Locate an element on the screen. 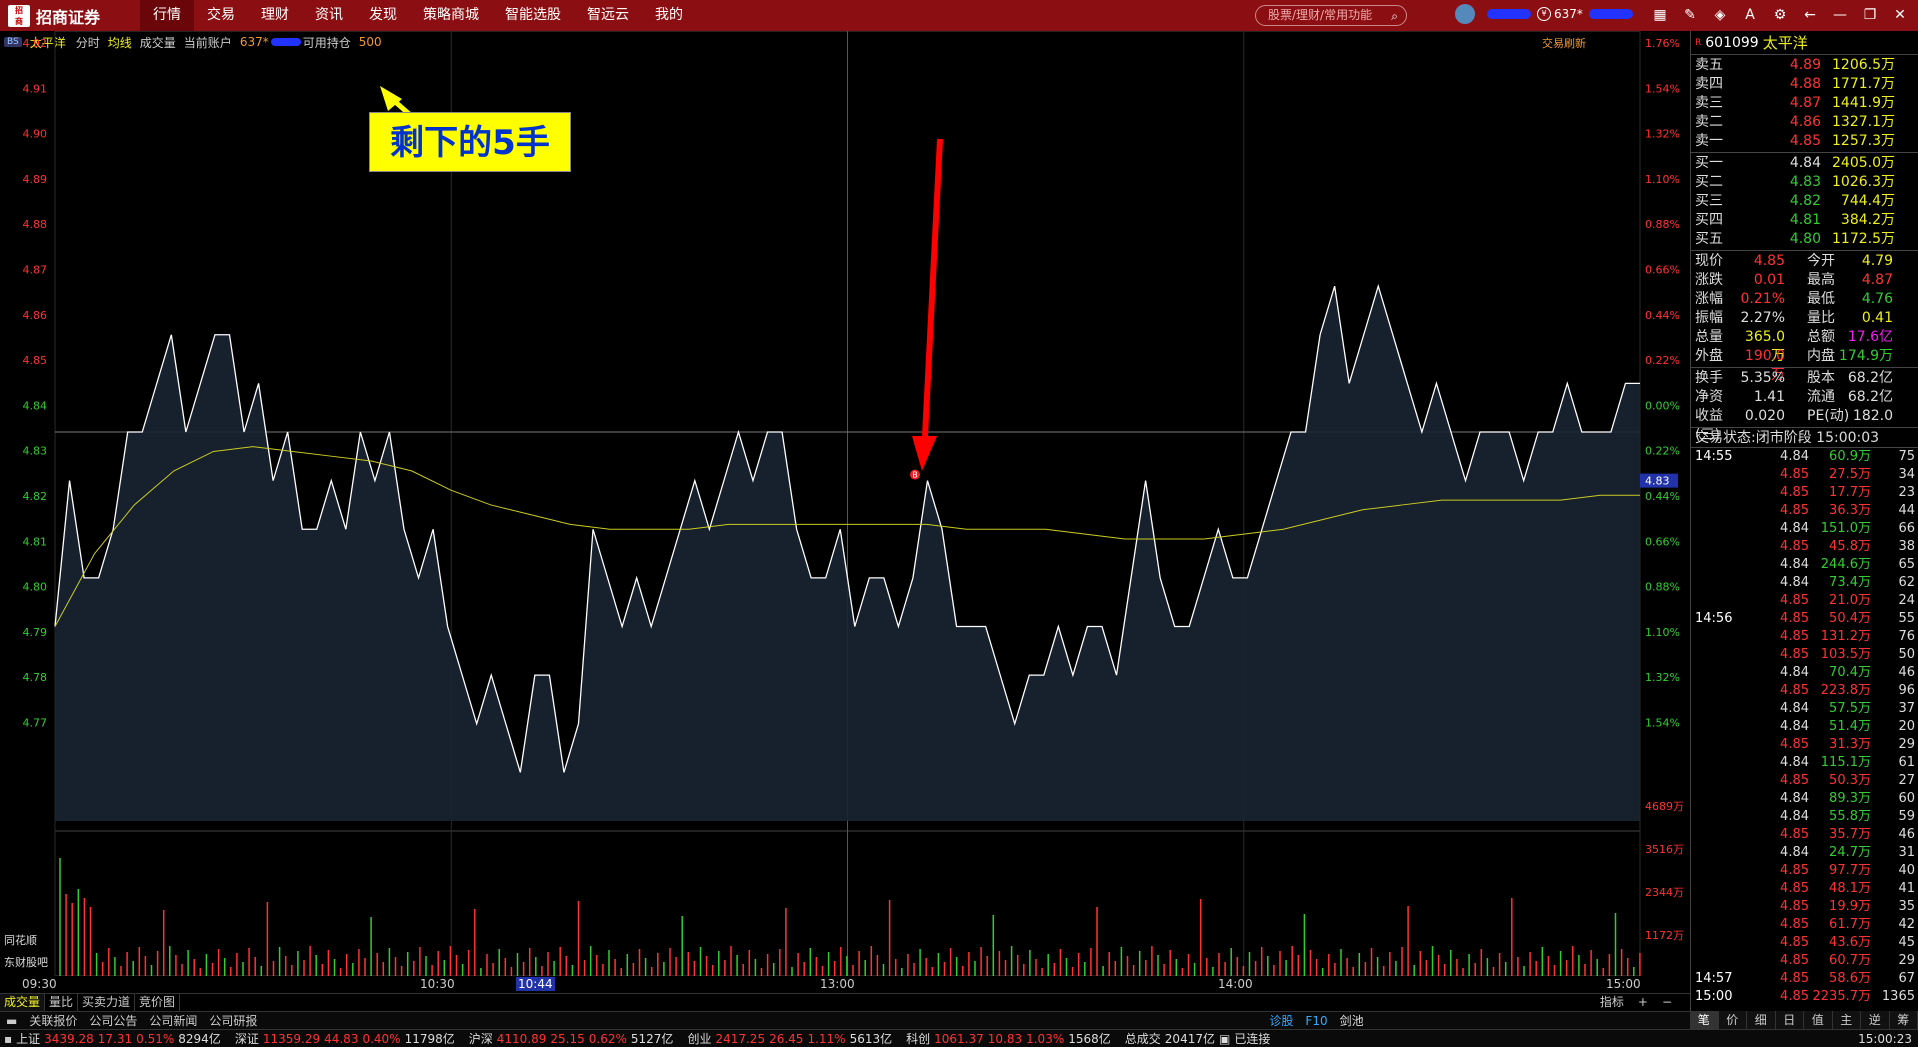 The image size is (1918, 1047). stat-row: 振幅 2.27% 量比 0.41 is located at coordinates (1804, 318).